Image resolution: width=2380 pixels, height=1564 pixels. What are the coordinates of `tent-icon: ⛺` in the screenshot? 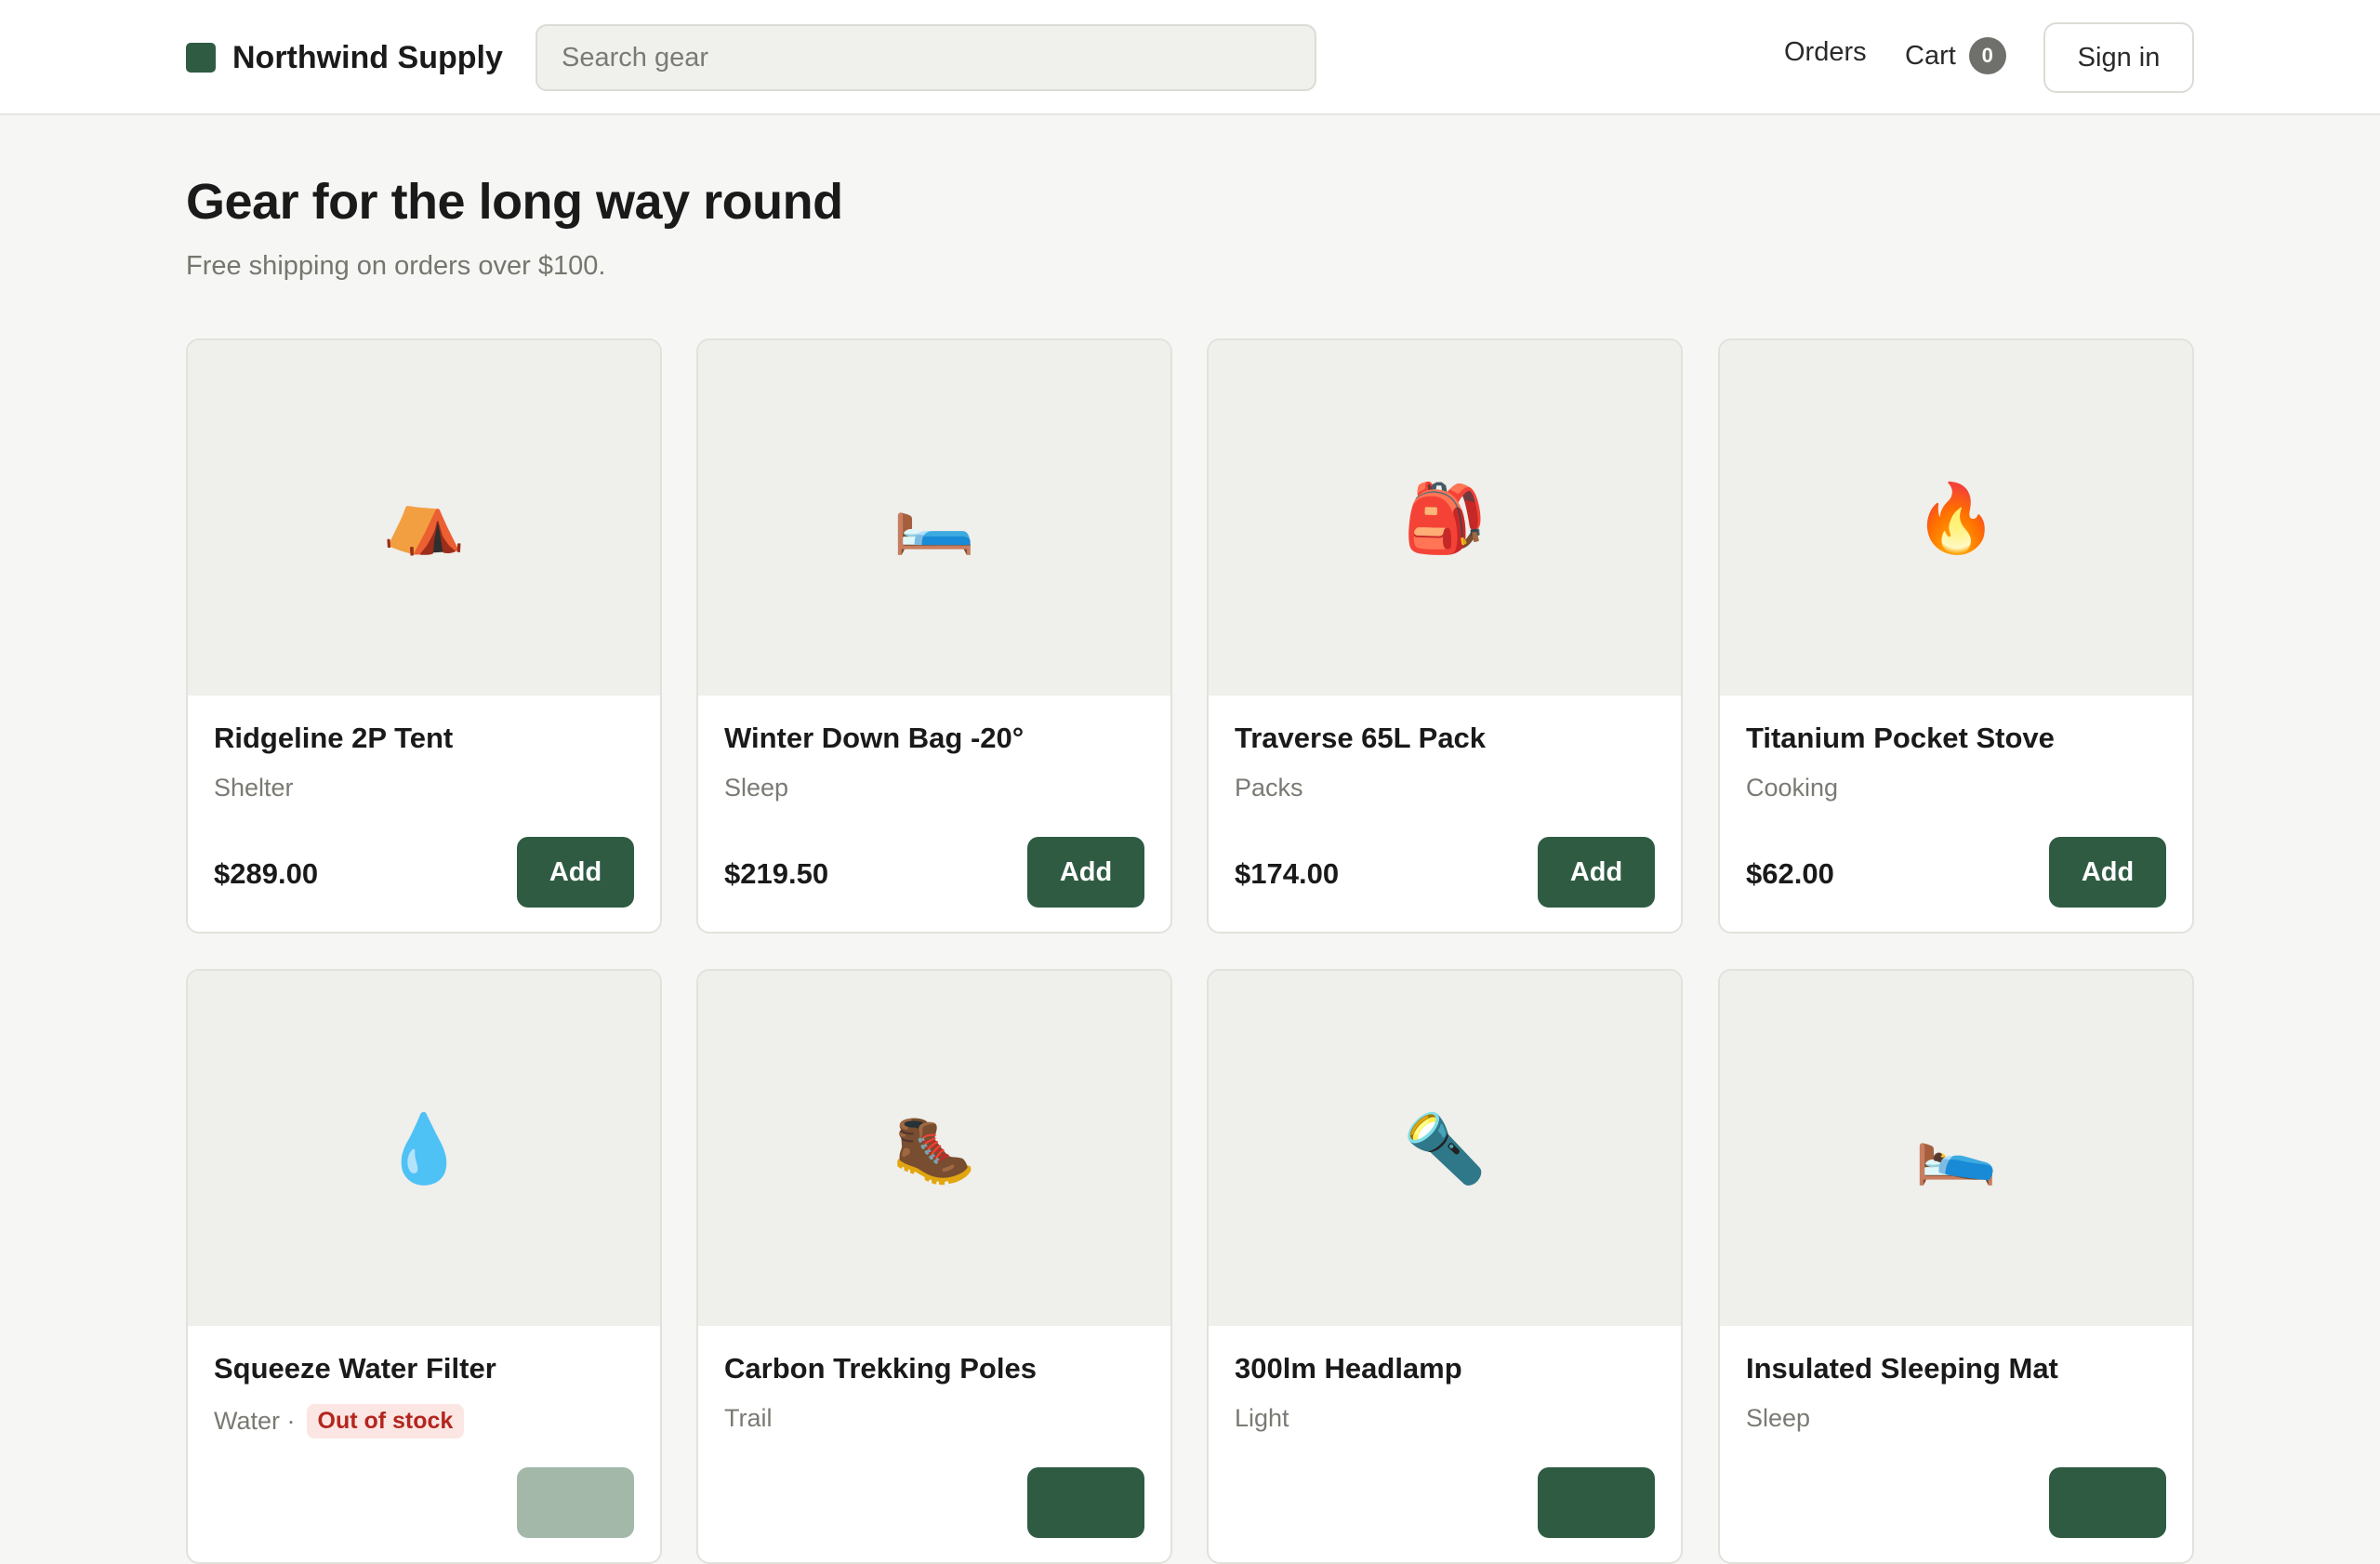 It's located at (424, 517).